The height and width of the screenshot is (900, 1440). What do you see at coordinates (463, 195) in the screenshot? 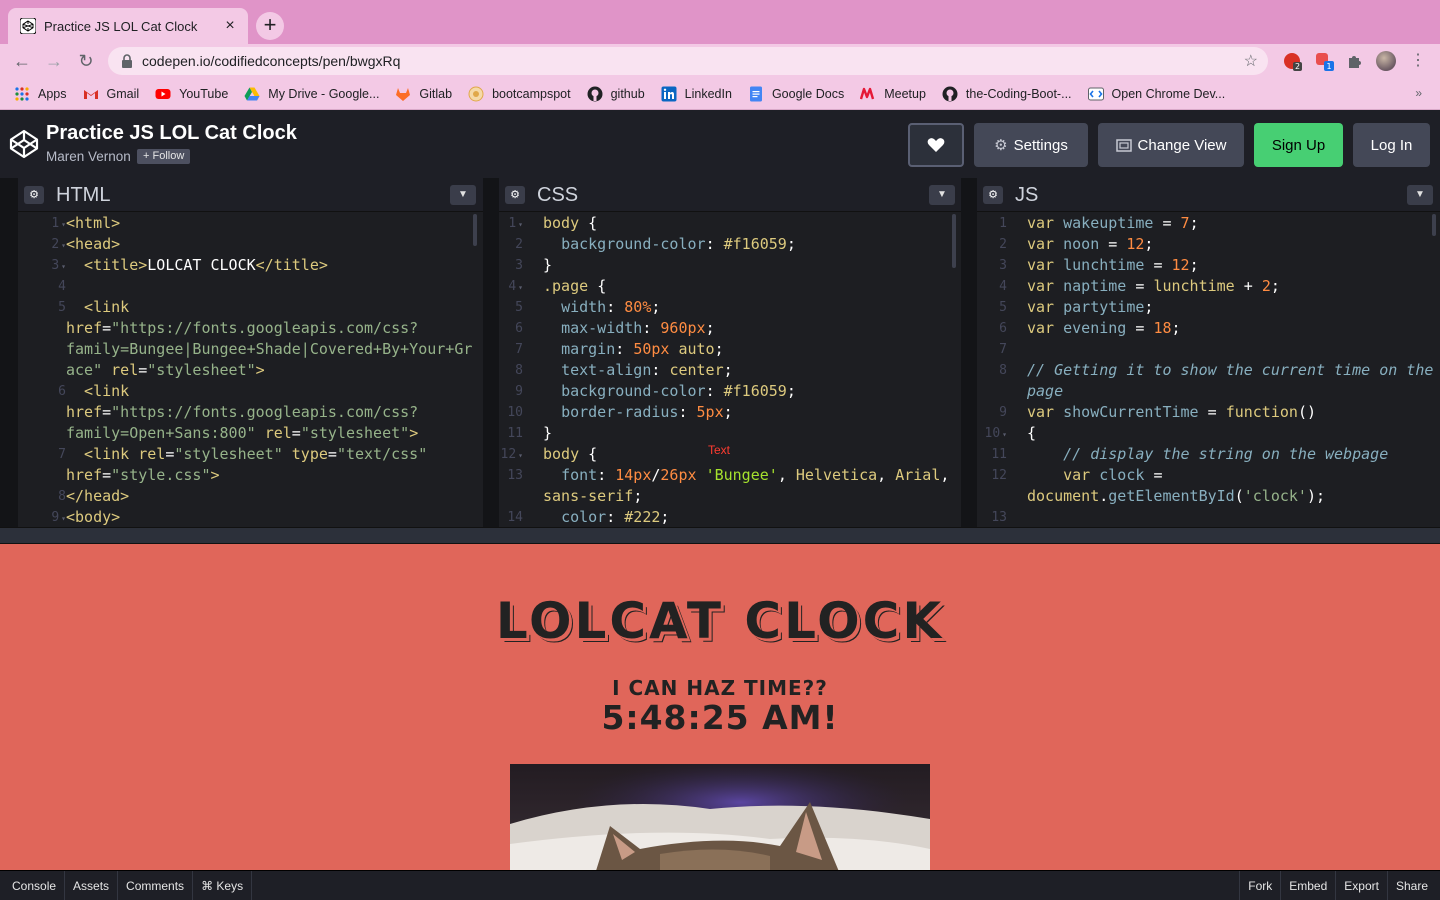
I see `html-panel-chevron-down-icon: ▼` at bounding box center [463, 195].